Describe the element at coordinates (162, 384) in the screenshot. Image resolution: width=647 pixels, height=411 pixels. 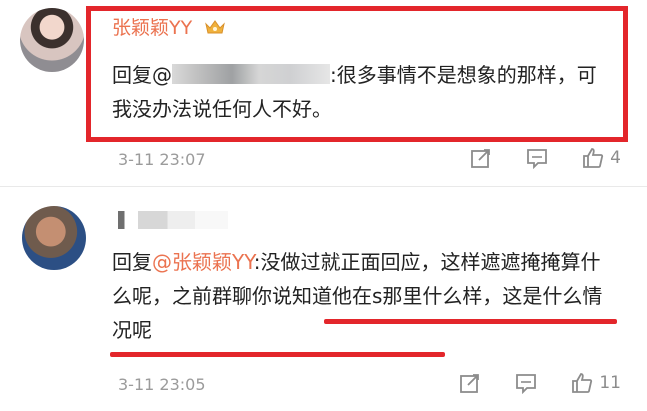
I see `timestamp: 3-11 23:05` at that location.